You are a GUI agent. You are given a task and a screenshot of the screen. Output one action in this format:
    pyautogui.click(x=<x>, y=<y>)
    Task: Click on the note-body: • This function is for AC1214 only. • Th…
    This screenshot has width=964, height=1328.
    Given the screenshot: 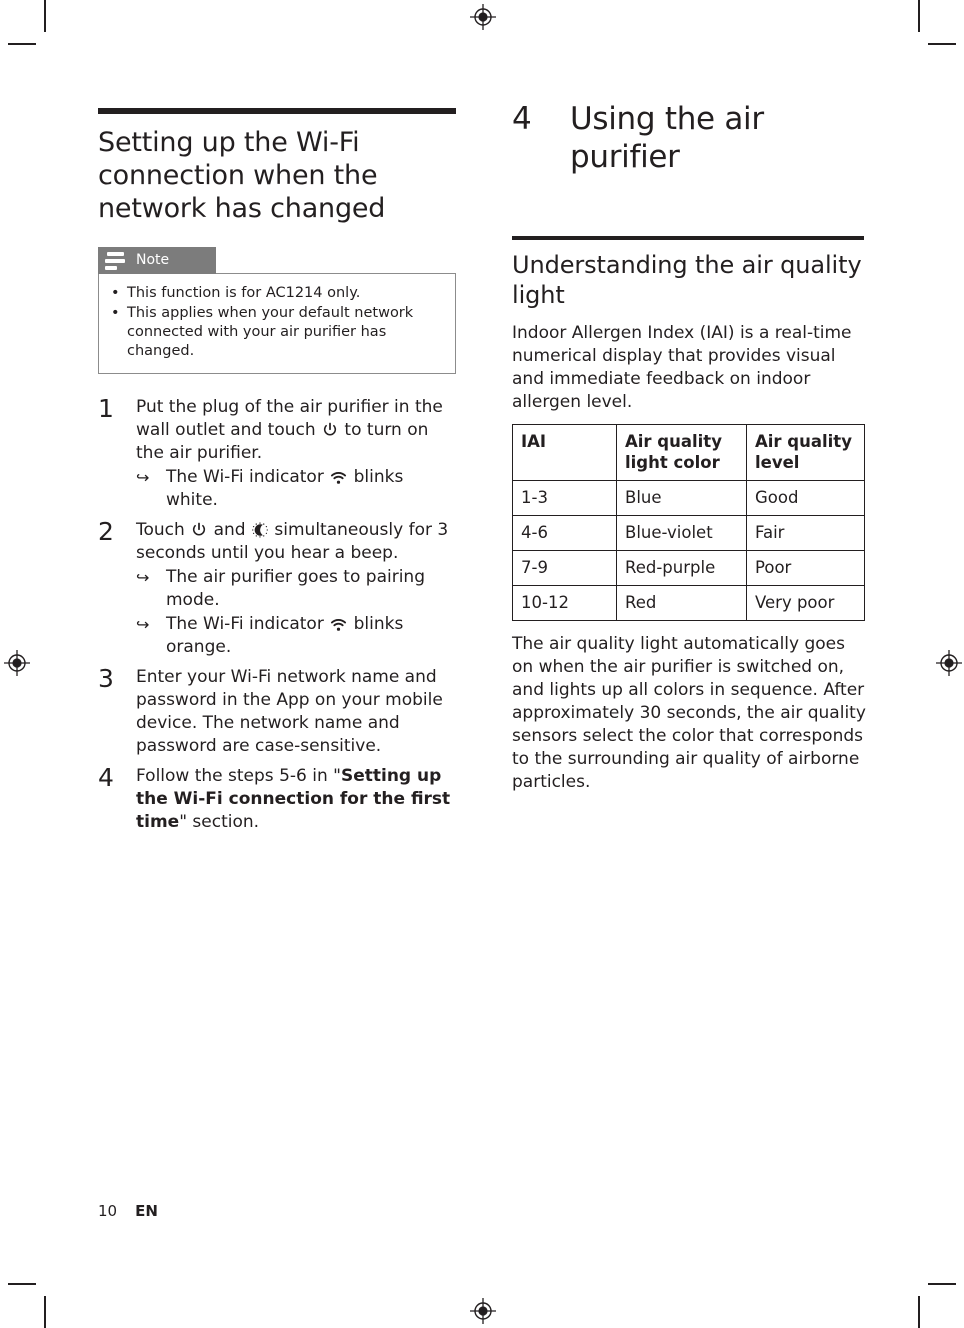 What is the action you would take?
    pyautogui.click(x=277, y=323)
    